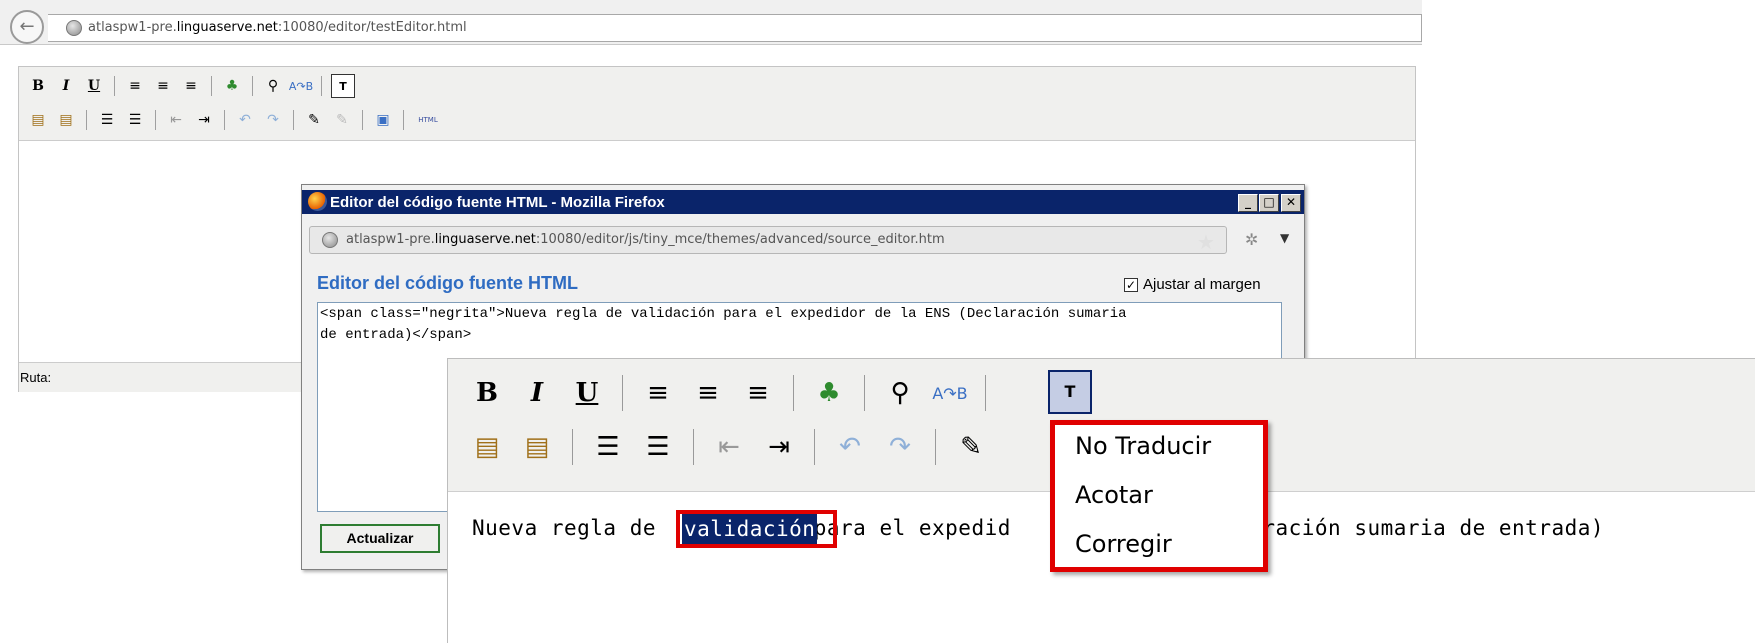 The image size is (1755, 643). What do you see at coordinates (1269, 203) in the screenshot?
I see `maximize-button: □` at bounding box center [1269, 203].